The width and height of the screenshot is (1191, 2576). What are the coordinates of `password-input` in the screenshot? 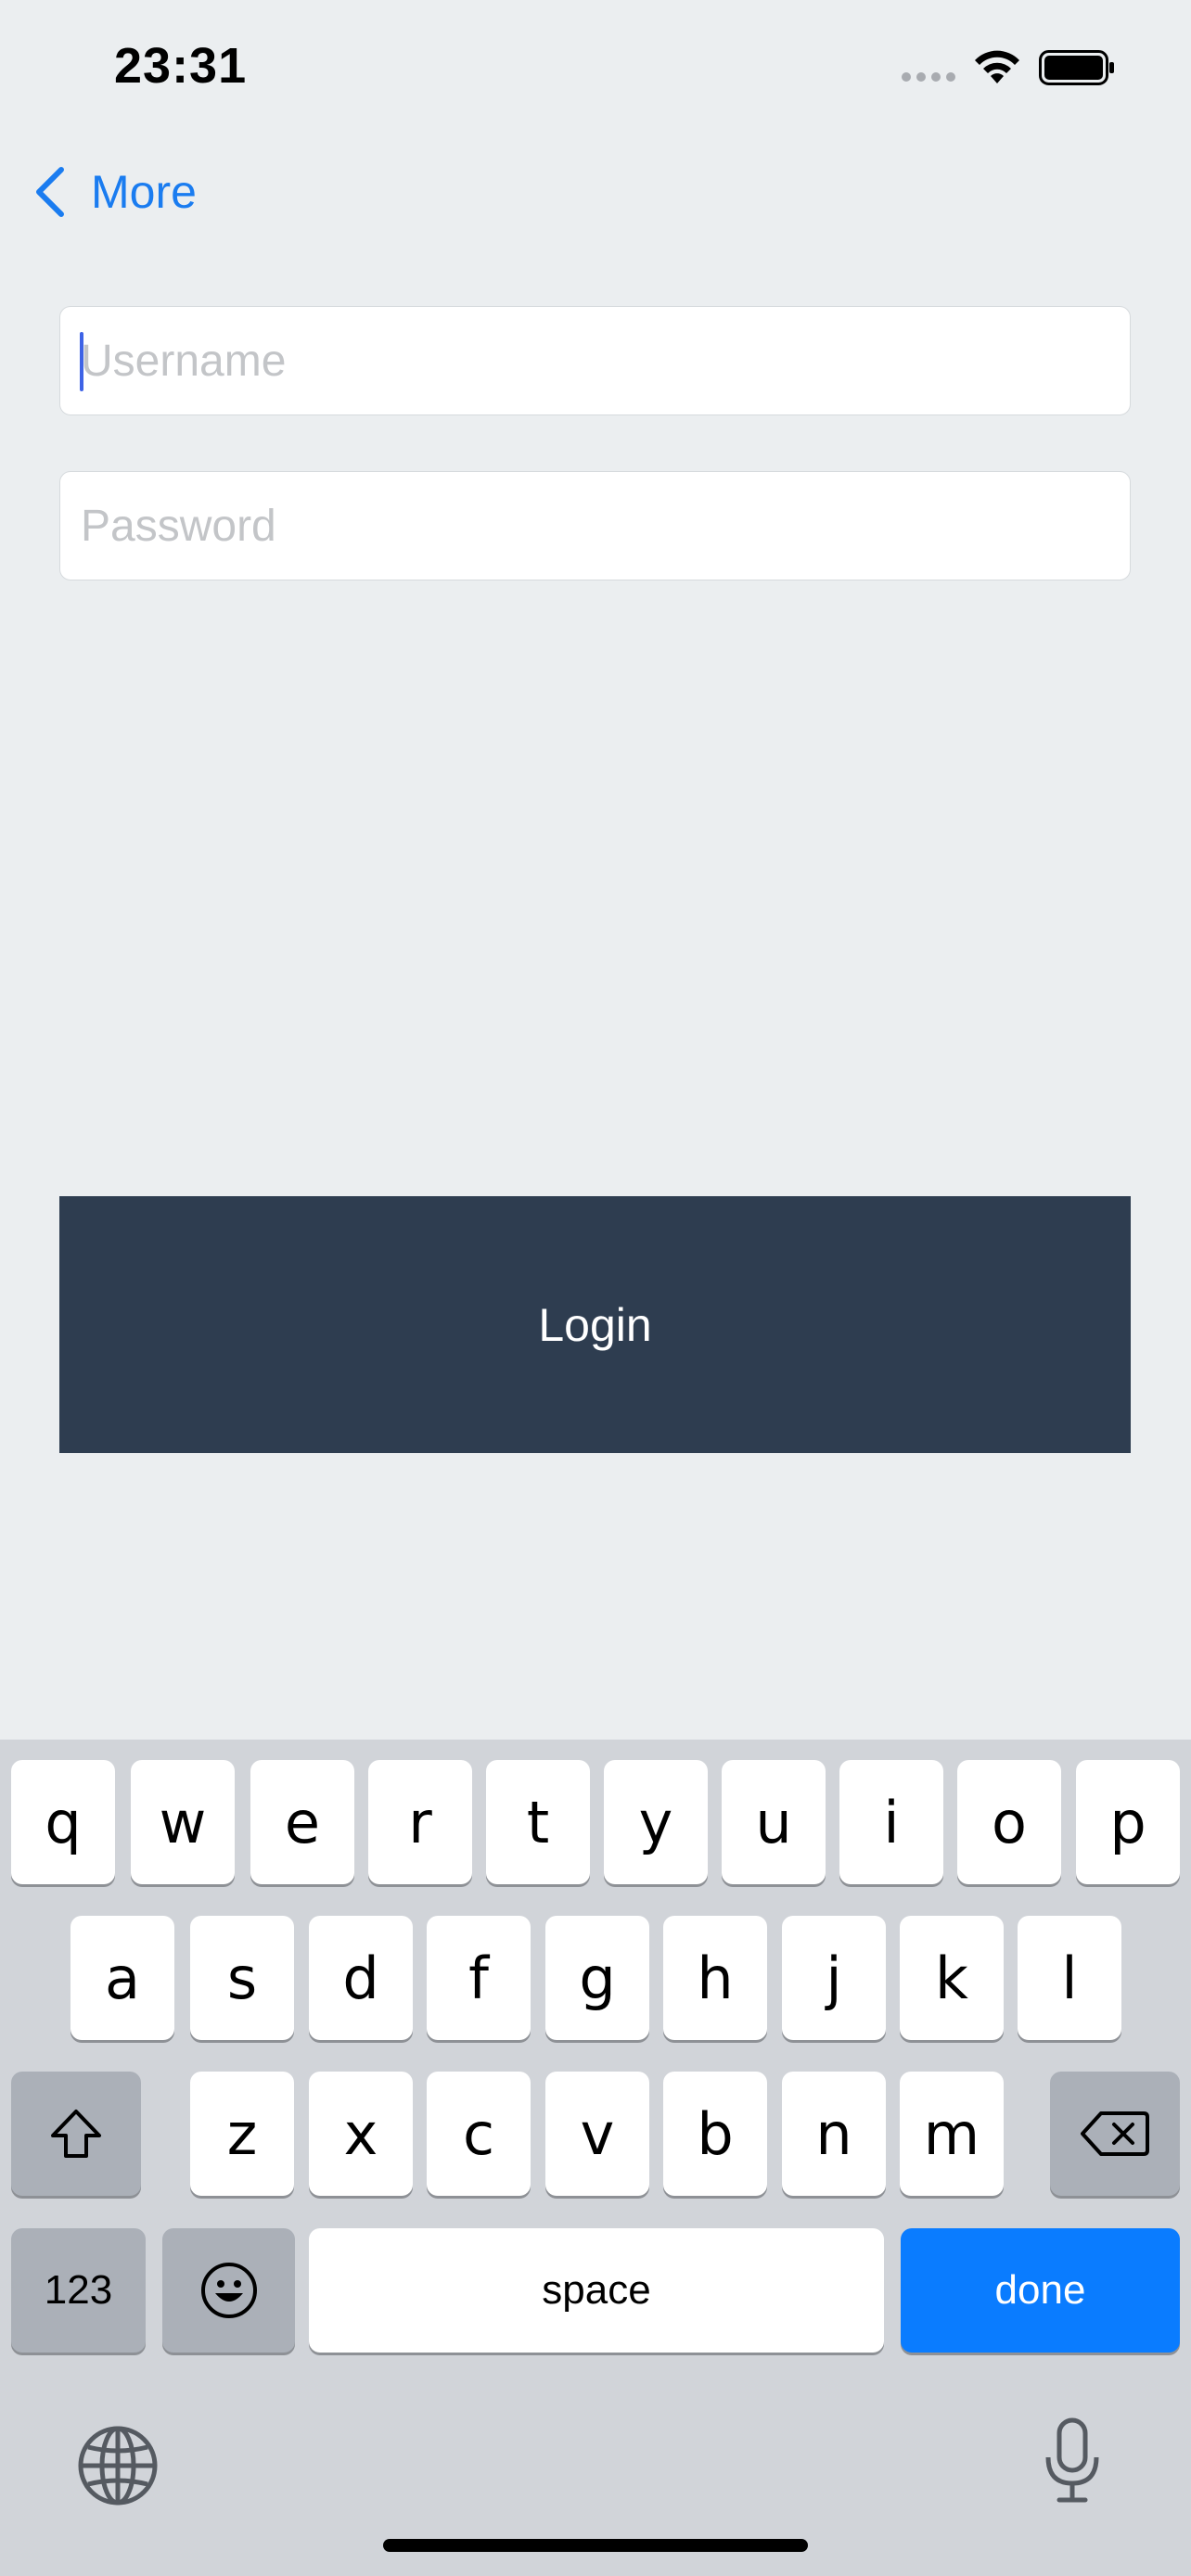 It's located at (595, 526).